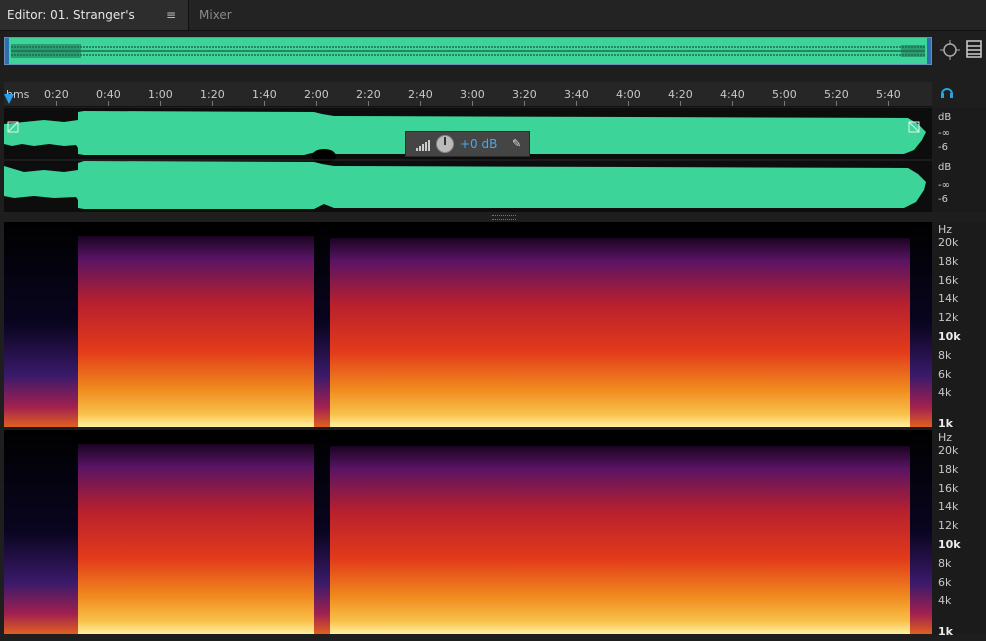  I want to click on ruler-tick-label: 1:40, so click(264, 94).